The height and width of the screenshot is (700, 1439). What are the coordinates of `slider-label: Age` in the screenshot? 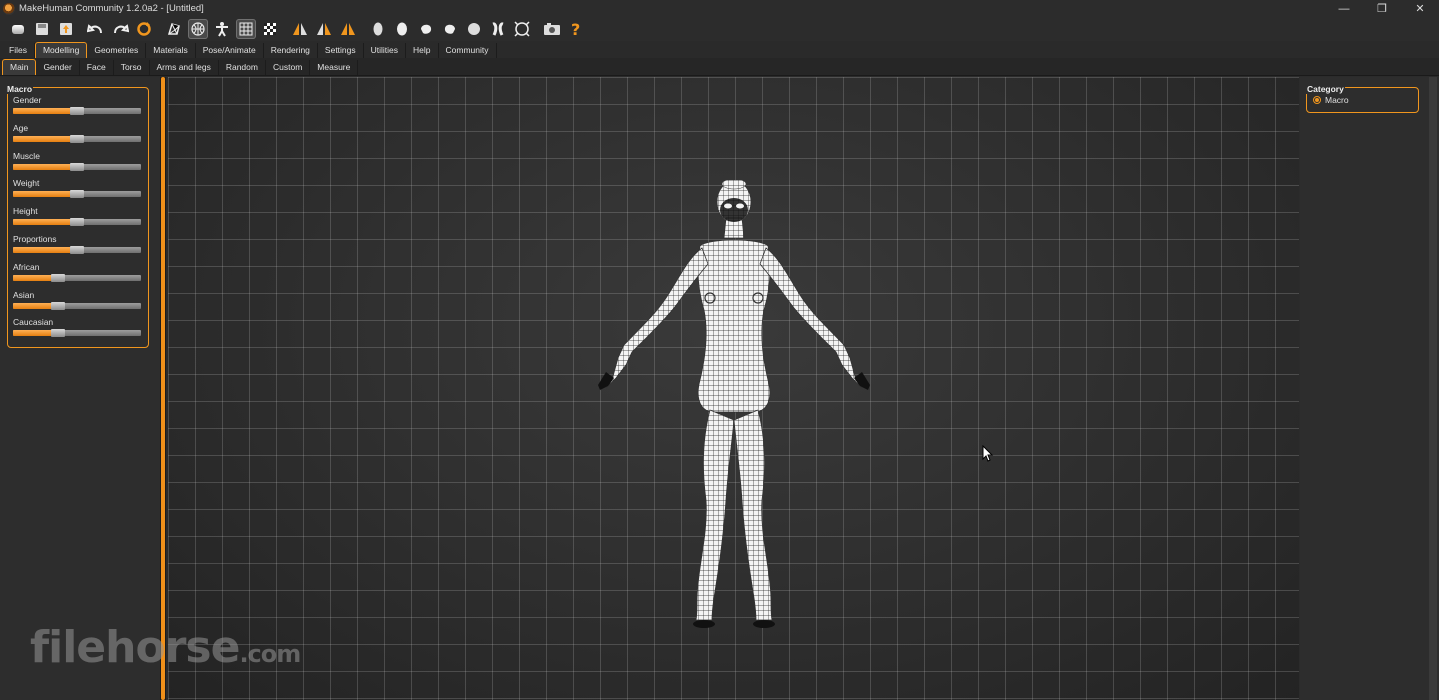 It's located at (21, 127).